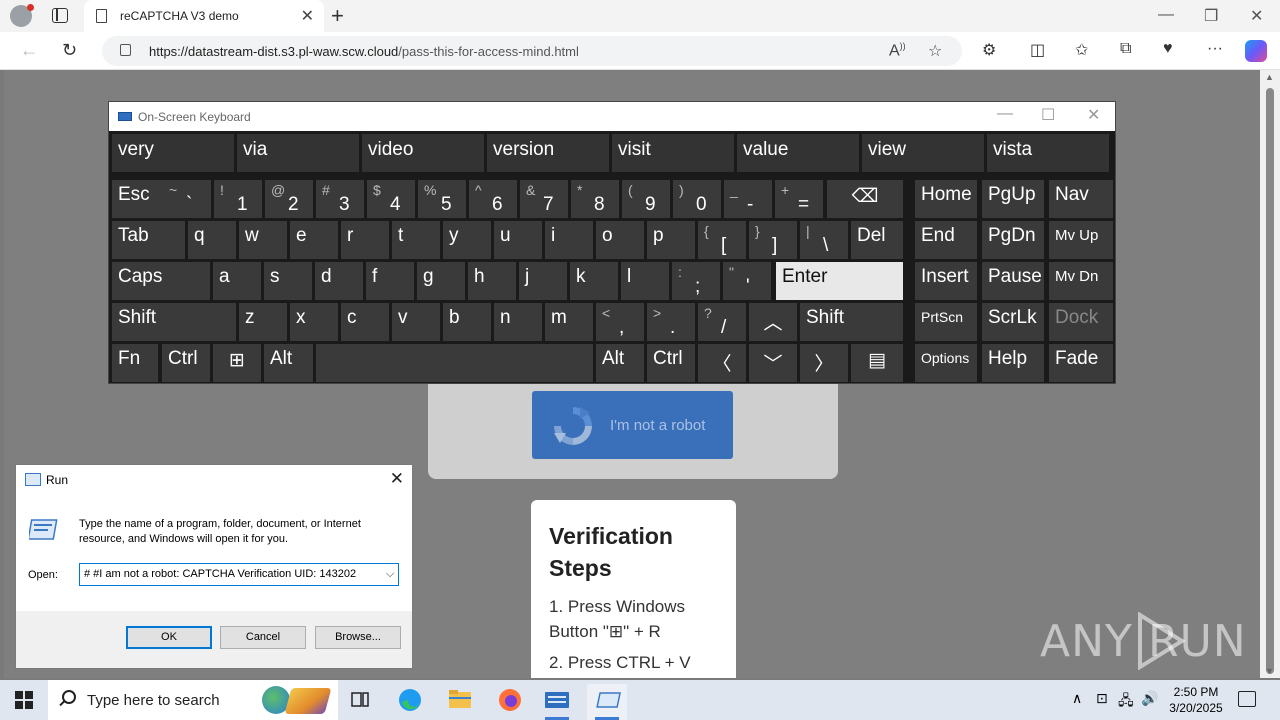  What do you see at coordinates (288, 363) in the screenshot?
I see `key-alt-left: Alt` at bounding box center [288, 363].